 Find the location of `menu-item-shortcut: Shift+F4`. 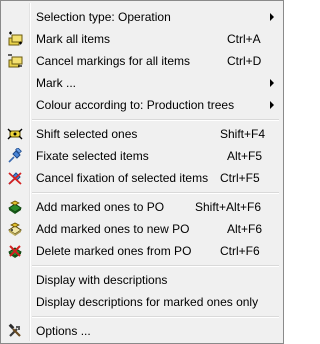

menu-item-shortcut: Shift+F4 is located at coordinates (243, 134).